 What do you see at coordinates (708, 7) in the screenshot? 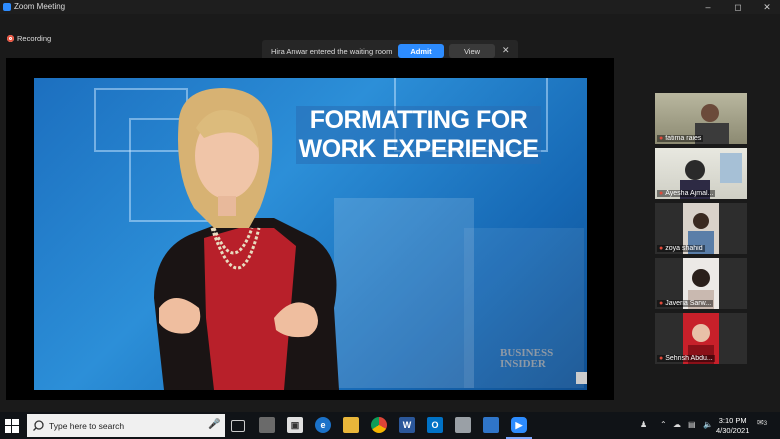
I see `minimize-icon: –` at bounding box center [708, 7].